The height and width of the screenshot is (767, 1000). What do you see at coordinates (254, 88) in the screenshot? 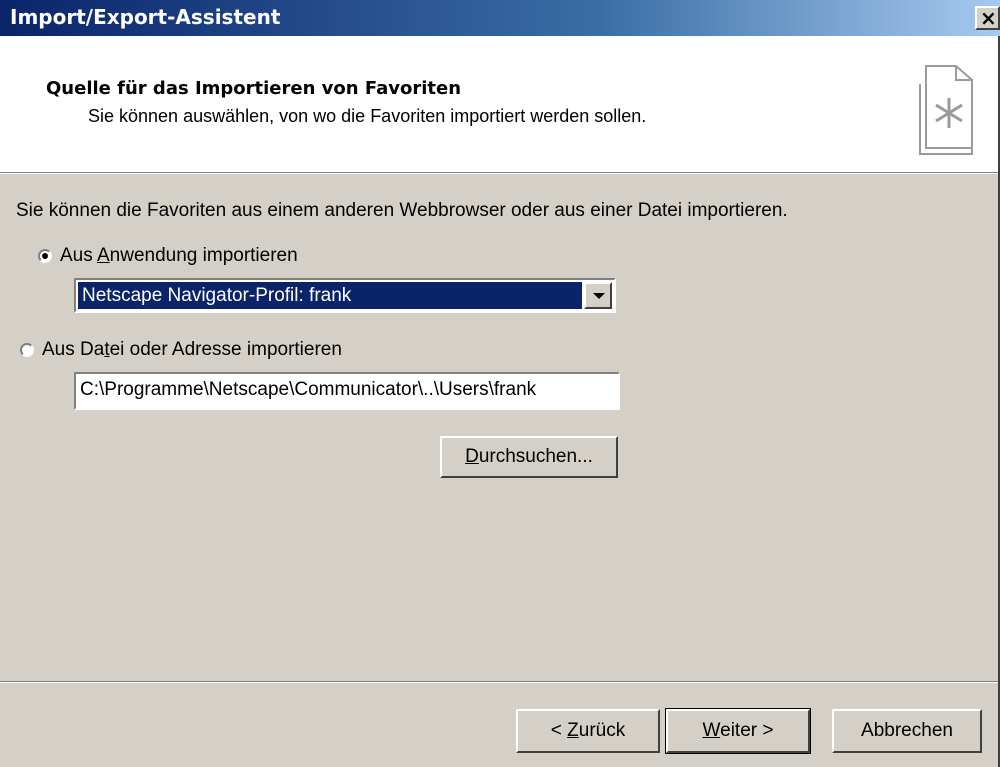
I see `page-title: Quelle für das Importieren von Favoriten` at bounding box center [254, 88].